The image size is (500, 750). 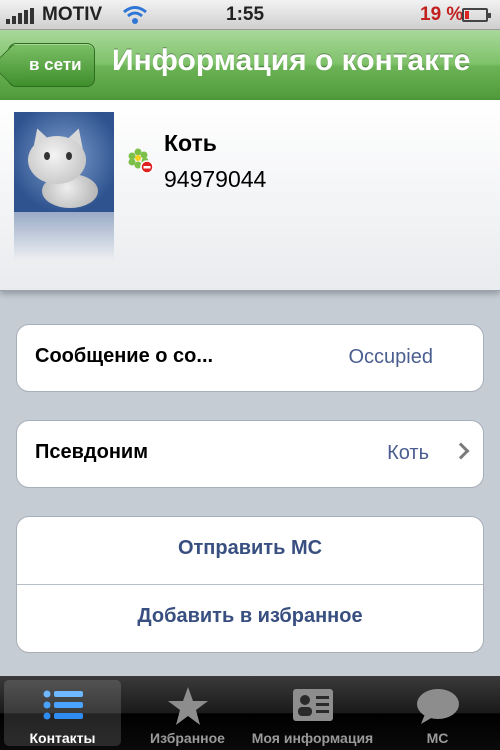 What do you see at coordinates (141, 161) in the screenshot?
I see `icq-flower-busy-icon` at bounding box center [141, 161].